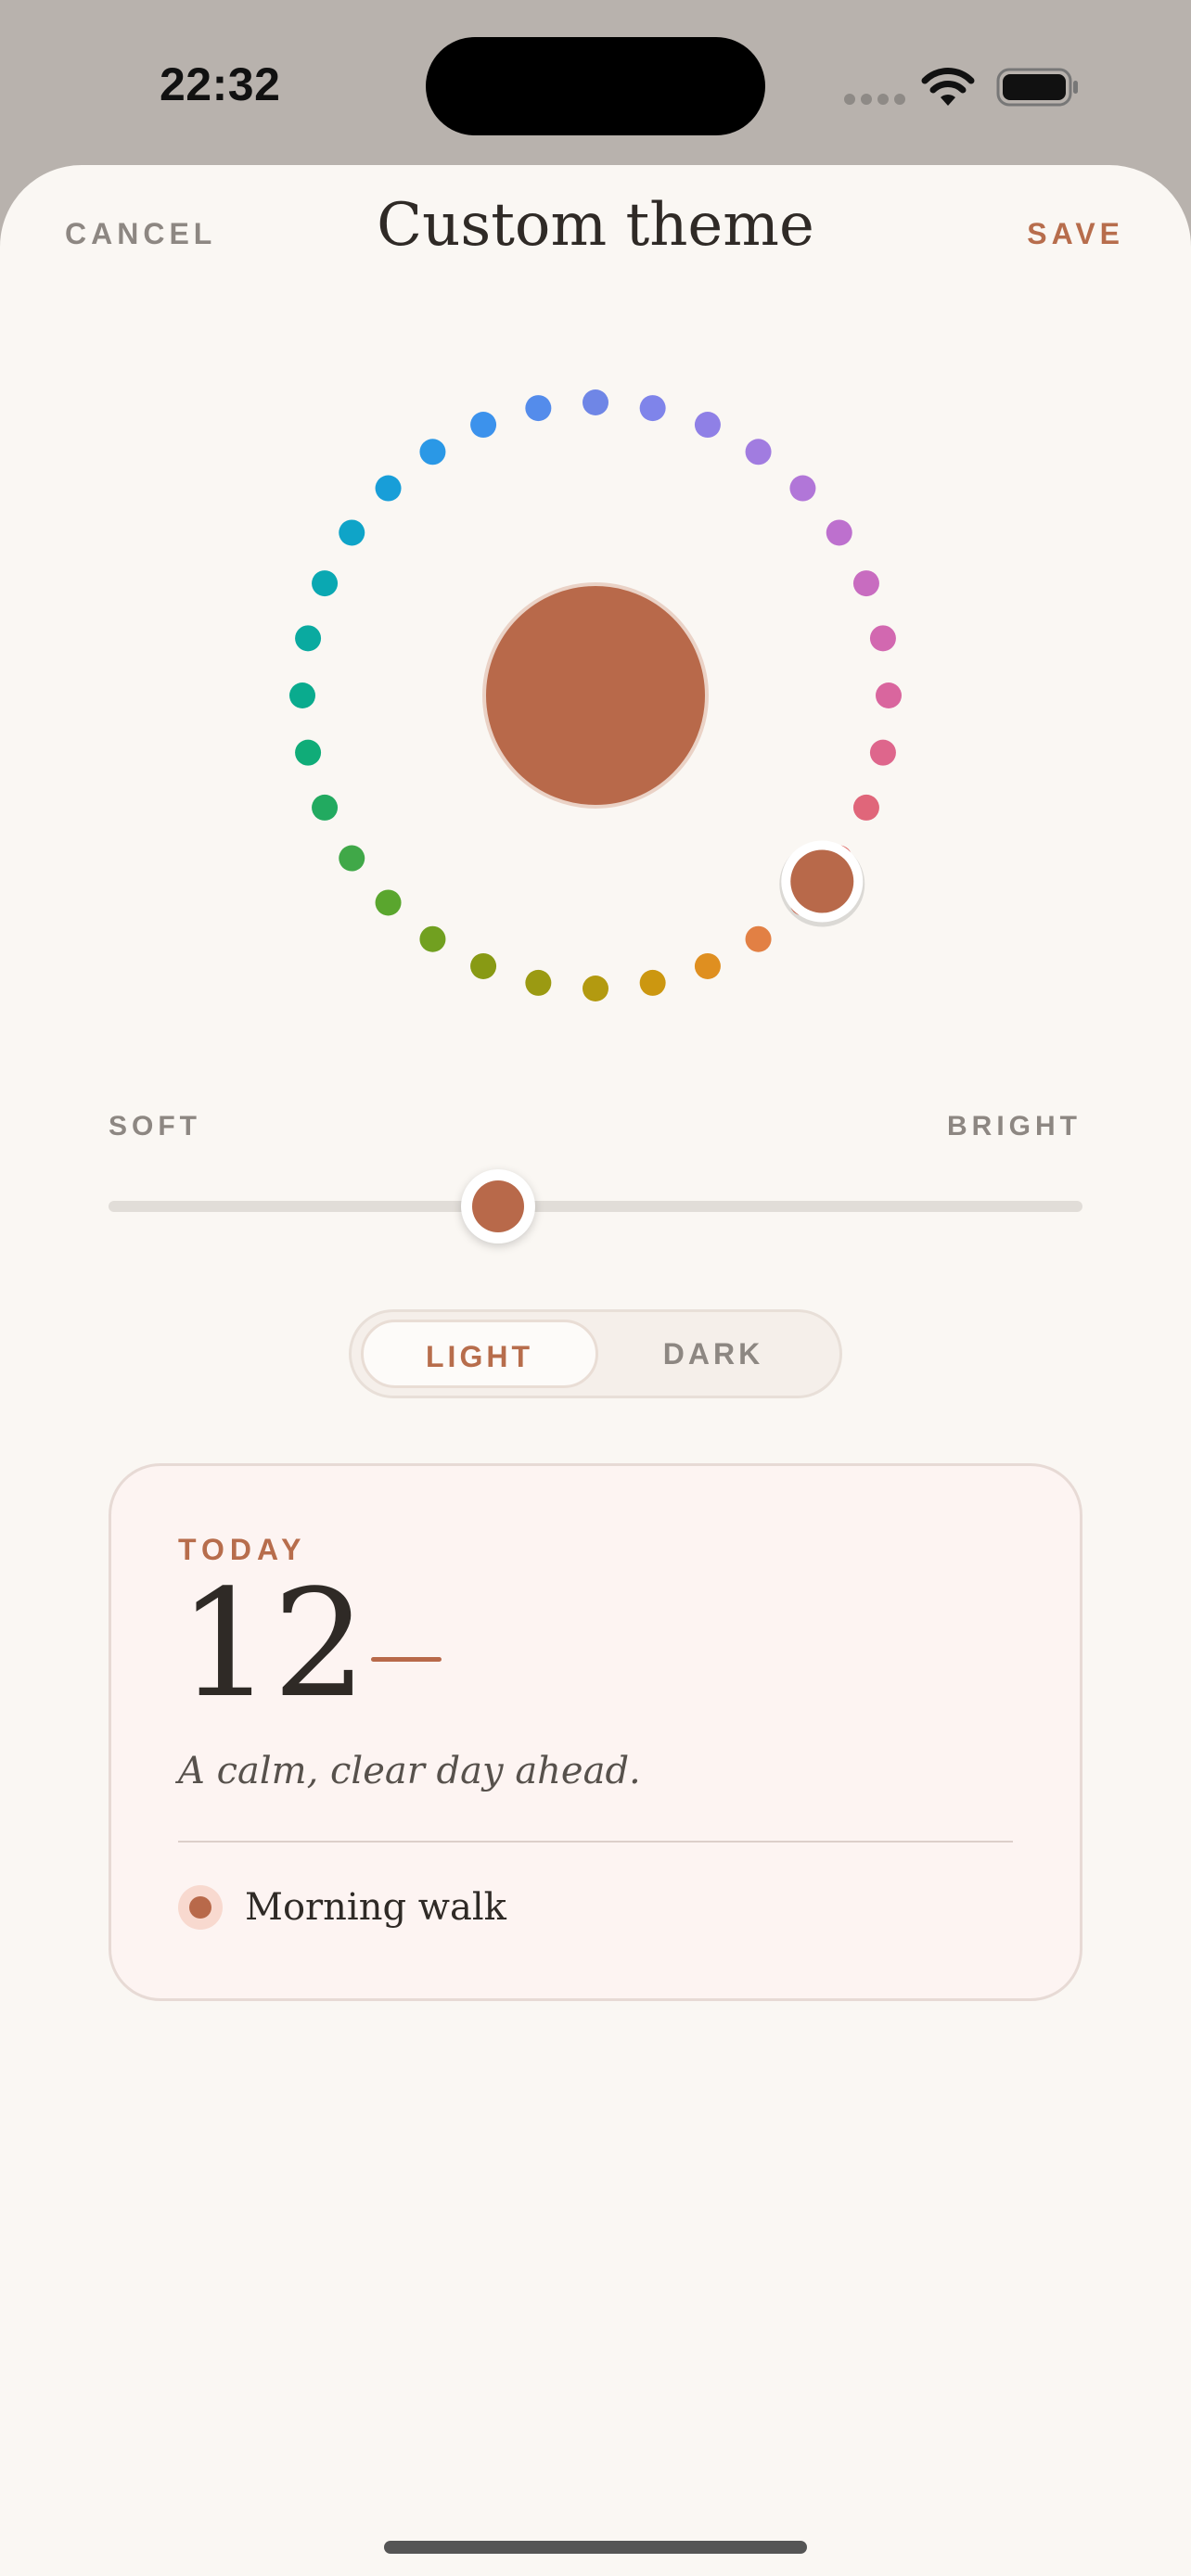 Image resolution: width=1191 pixels, height=2576 pixels. I want to click on wifi-icon, so click(948, 87).